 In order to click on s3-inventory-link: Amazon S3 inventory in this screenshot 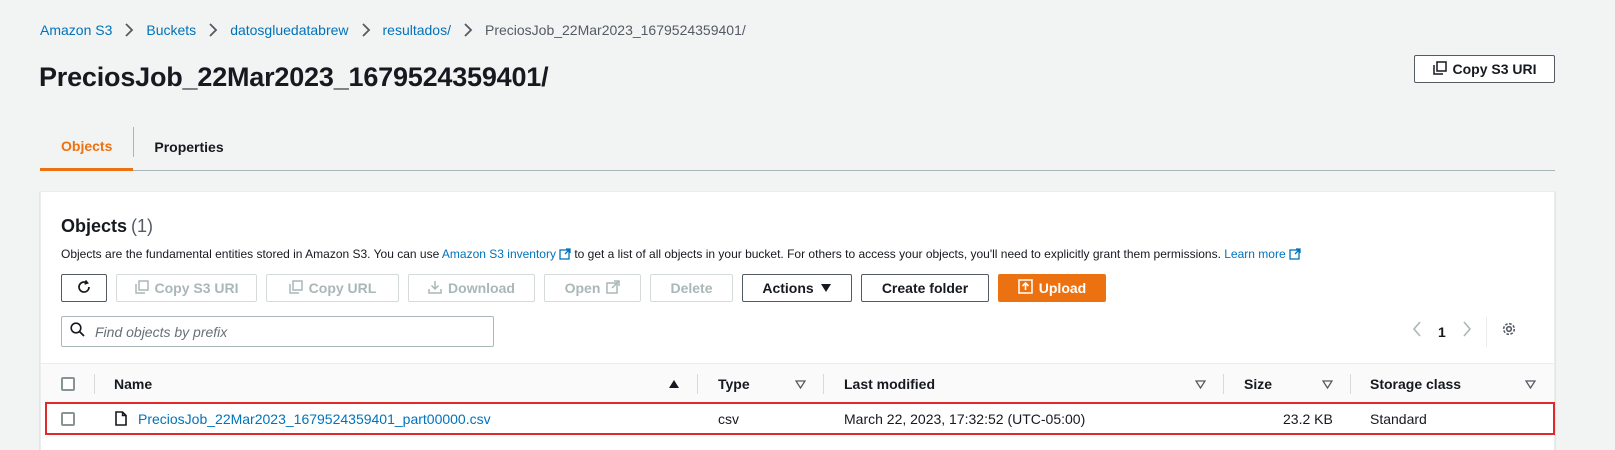, I will do `click(506, 254)`.